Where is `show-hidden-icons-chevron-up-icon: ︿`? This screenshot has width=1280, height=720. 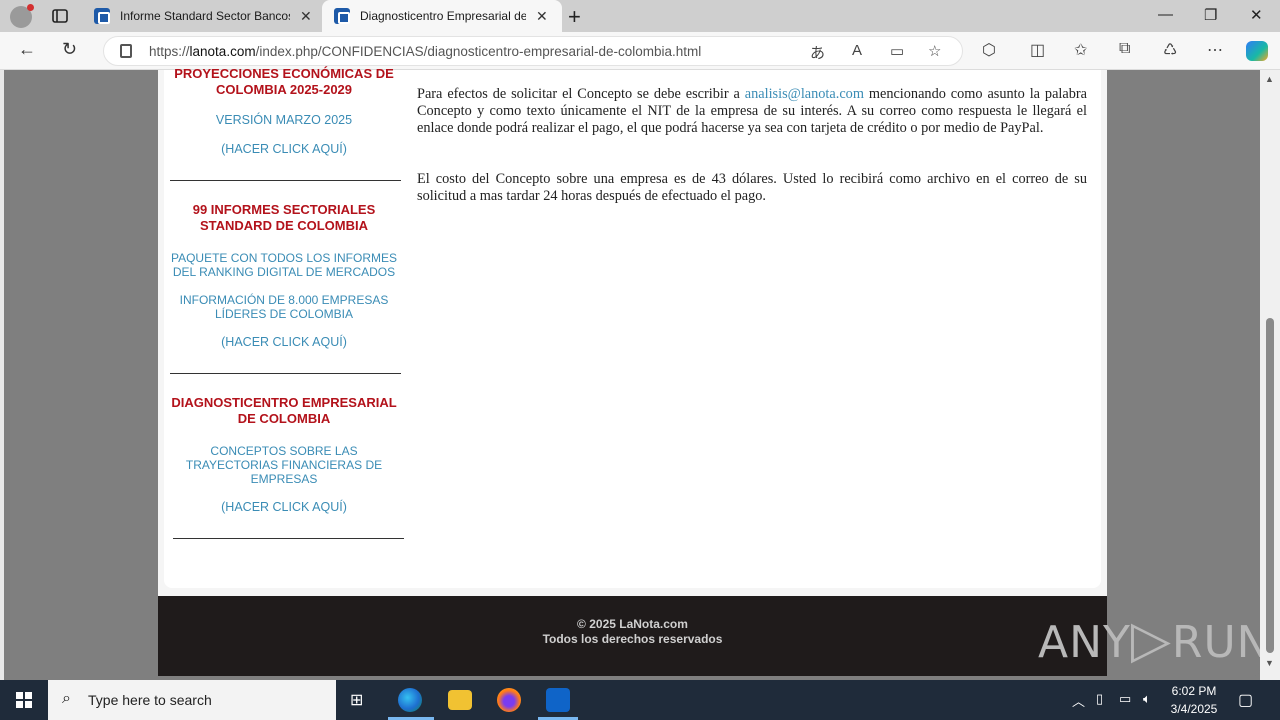 show-hidden-icons-chevron-up-icon: ︿ is located at coordinates (1078, 700).